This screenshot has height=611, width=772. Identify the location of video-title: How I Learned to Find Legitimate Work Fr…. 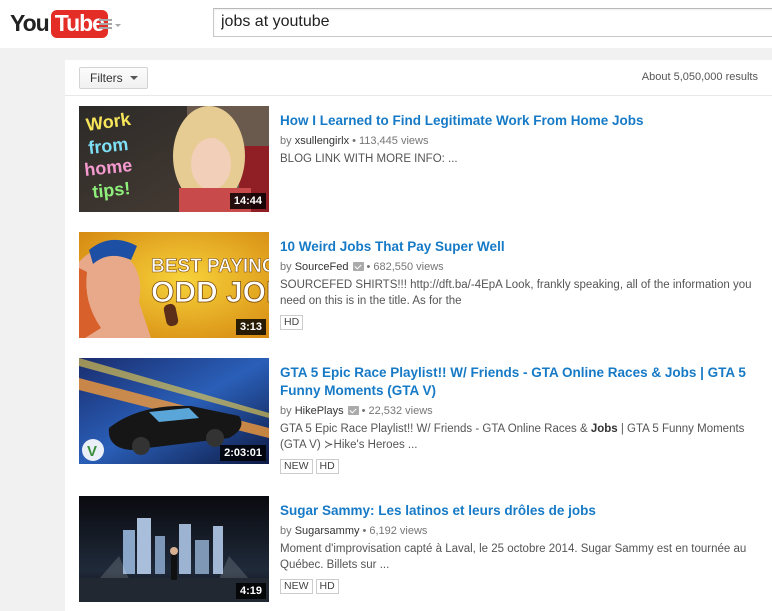
(519, 121).